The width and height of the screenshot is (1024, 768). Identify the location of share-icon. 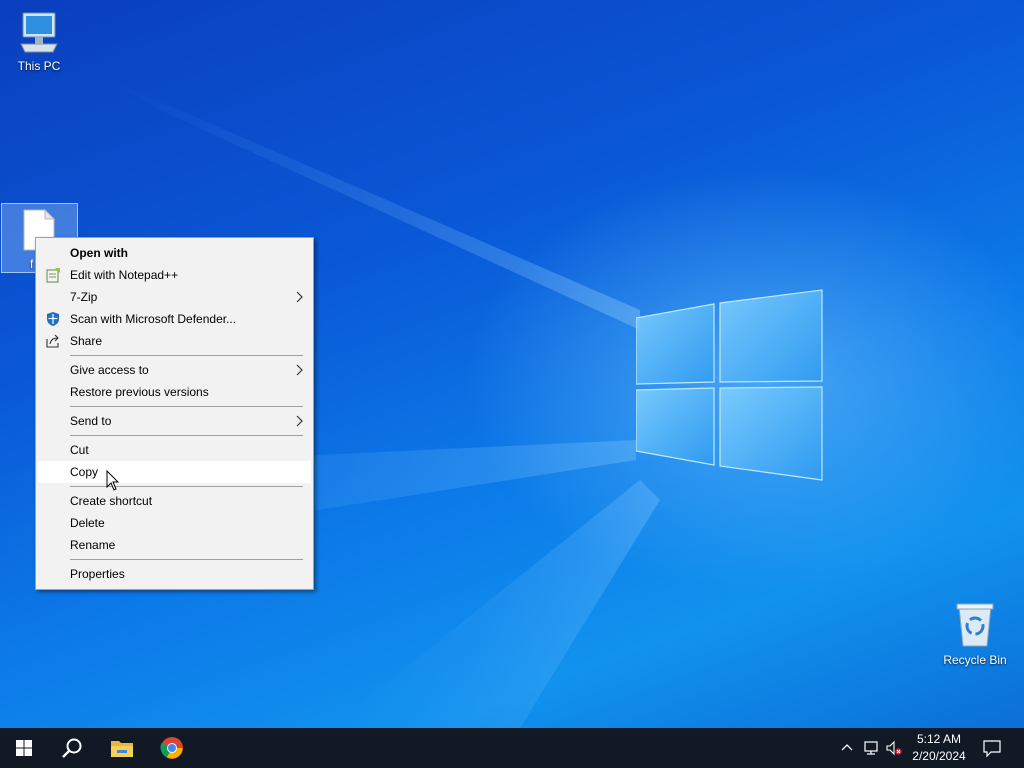
(52, 341).